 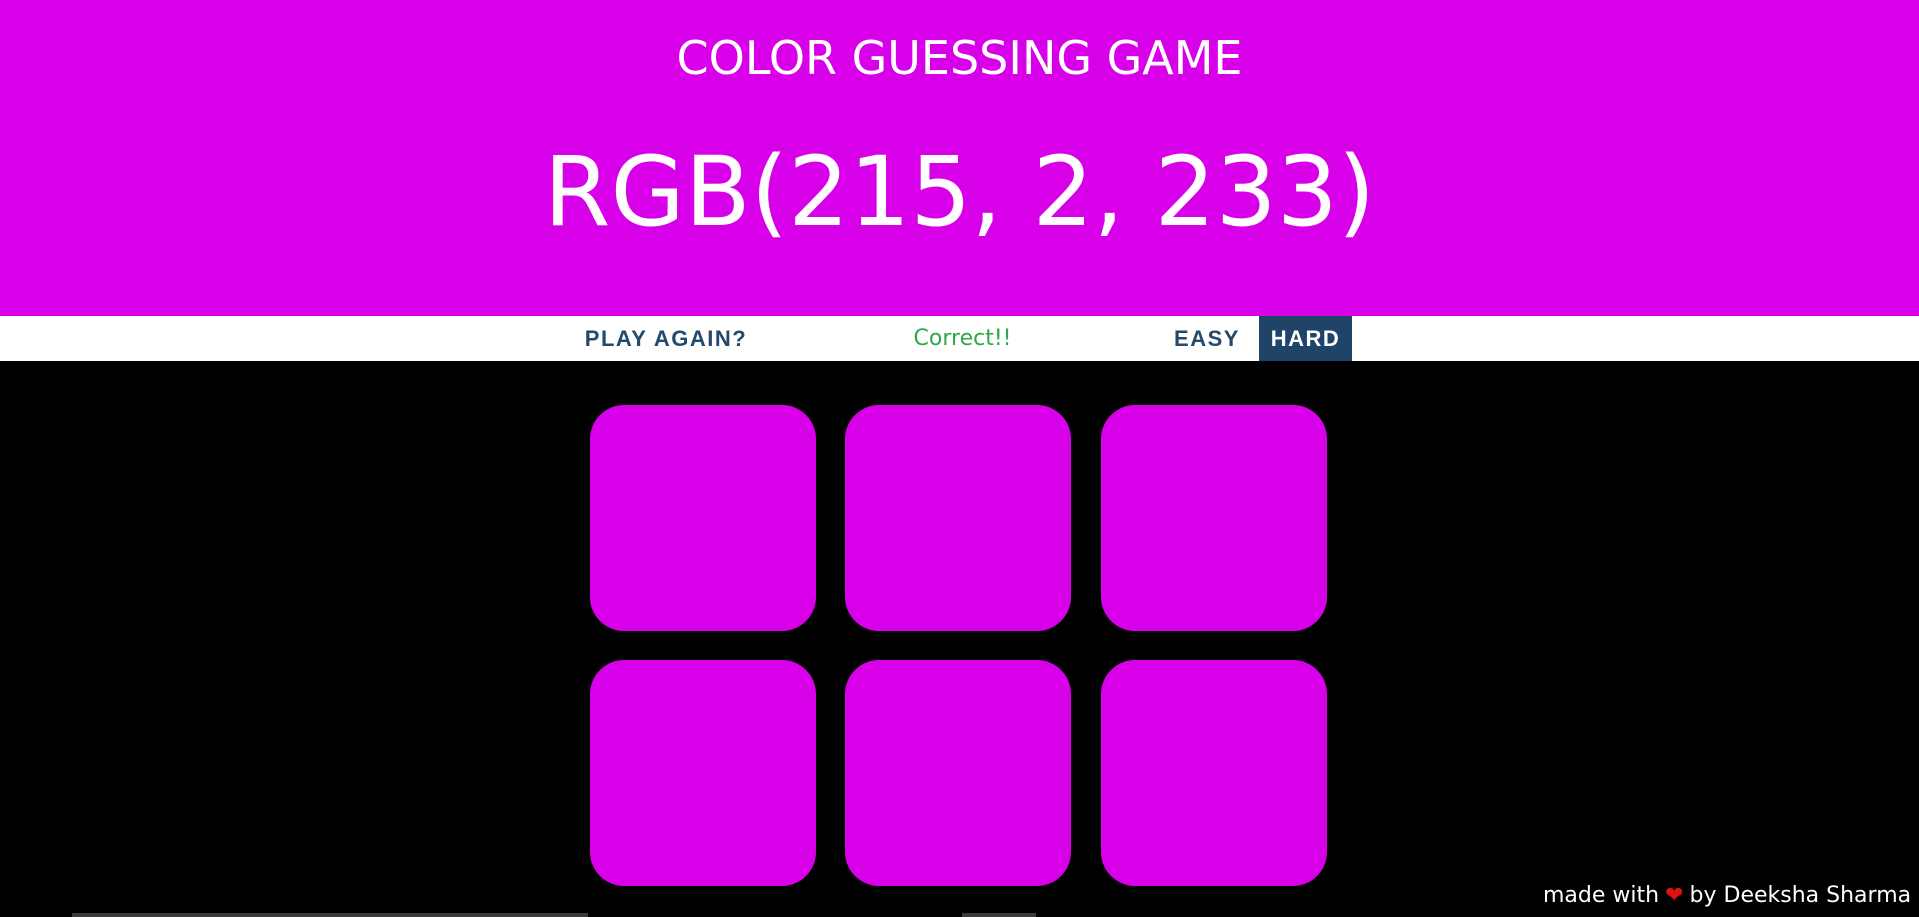 What do you see at coordinates (1674, 895) in the screenshot?
I see `heart-icon: ❤` at bounding box center [1674, 895].